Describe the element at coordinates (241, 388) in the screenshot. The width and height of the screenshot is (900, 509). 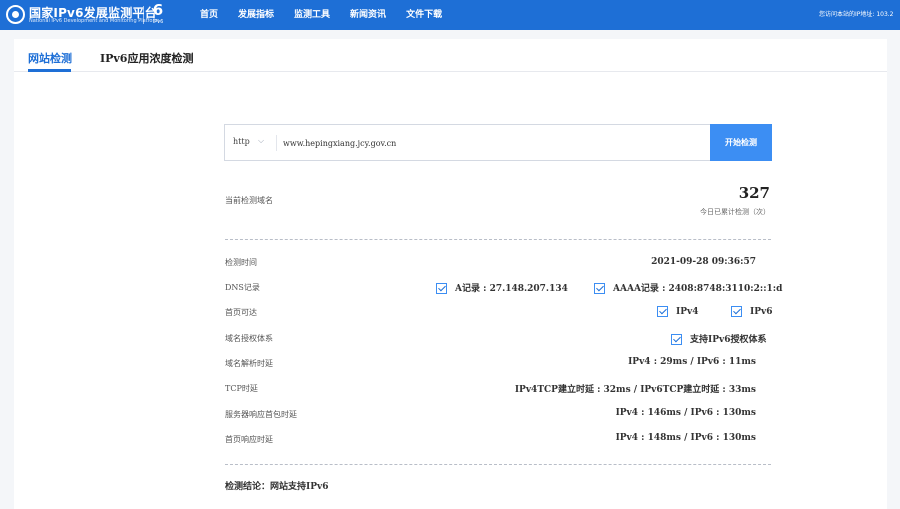
I see `tcp-latency-label: TCP时延` at that location.